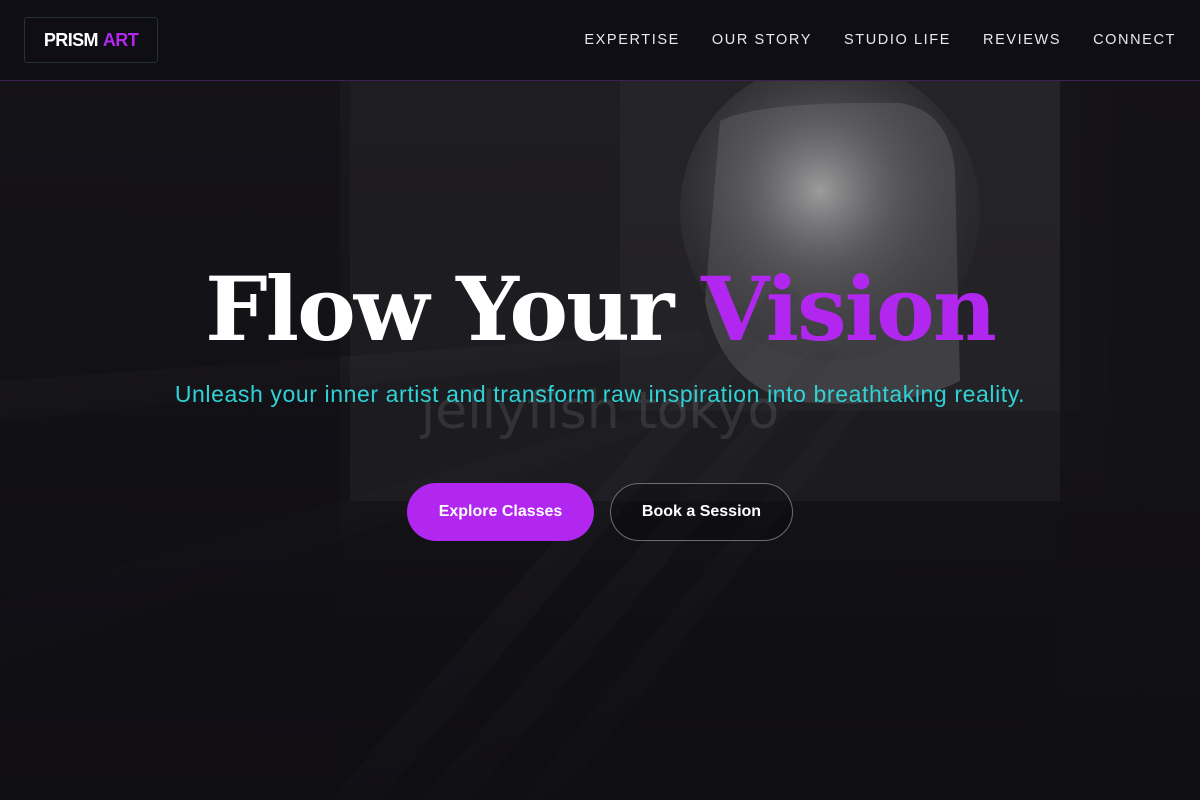  Describe the element at coordinates (701, 512) in the screenshot. I see `book-session-button: Book a Session` at that location.